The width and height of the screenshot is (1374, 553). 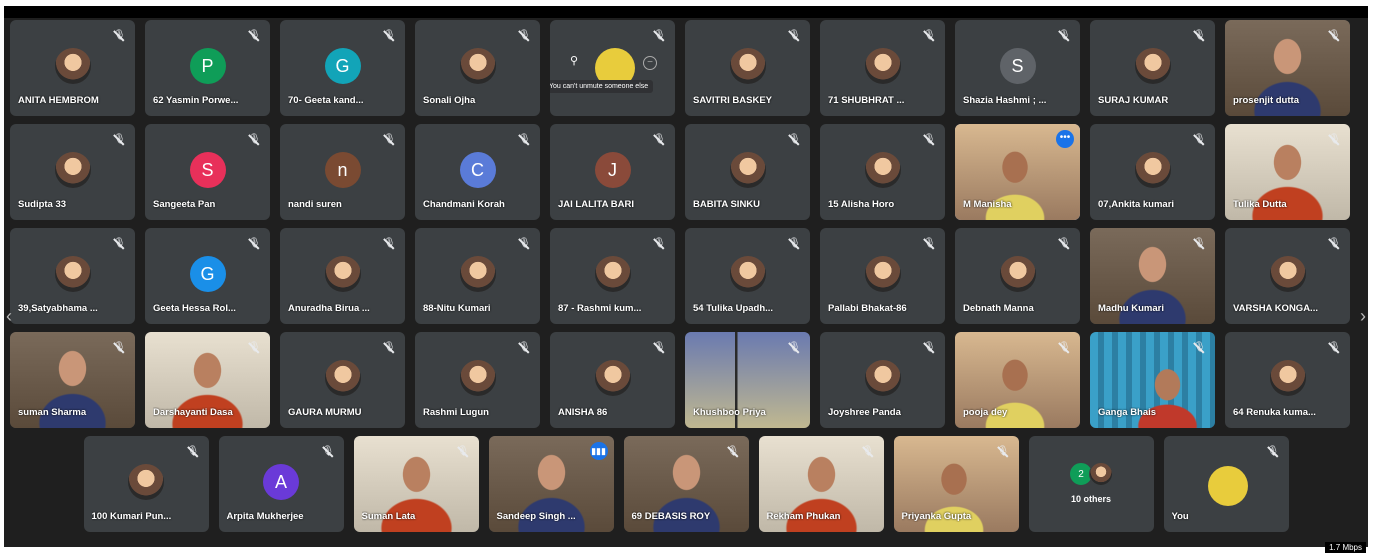 What do you see at coordinates (1266, 100) in the screenshot?
I see `participant-name: prosenjit dutta` at bounding box center [1266, 100].